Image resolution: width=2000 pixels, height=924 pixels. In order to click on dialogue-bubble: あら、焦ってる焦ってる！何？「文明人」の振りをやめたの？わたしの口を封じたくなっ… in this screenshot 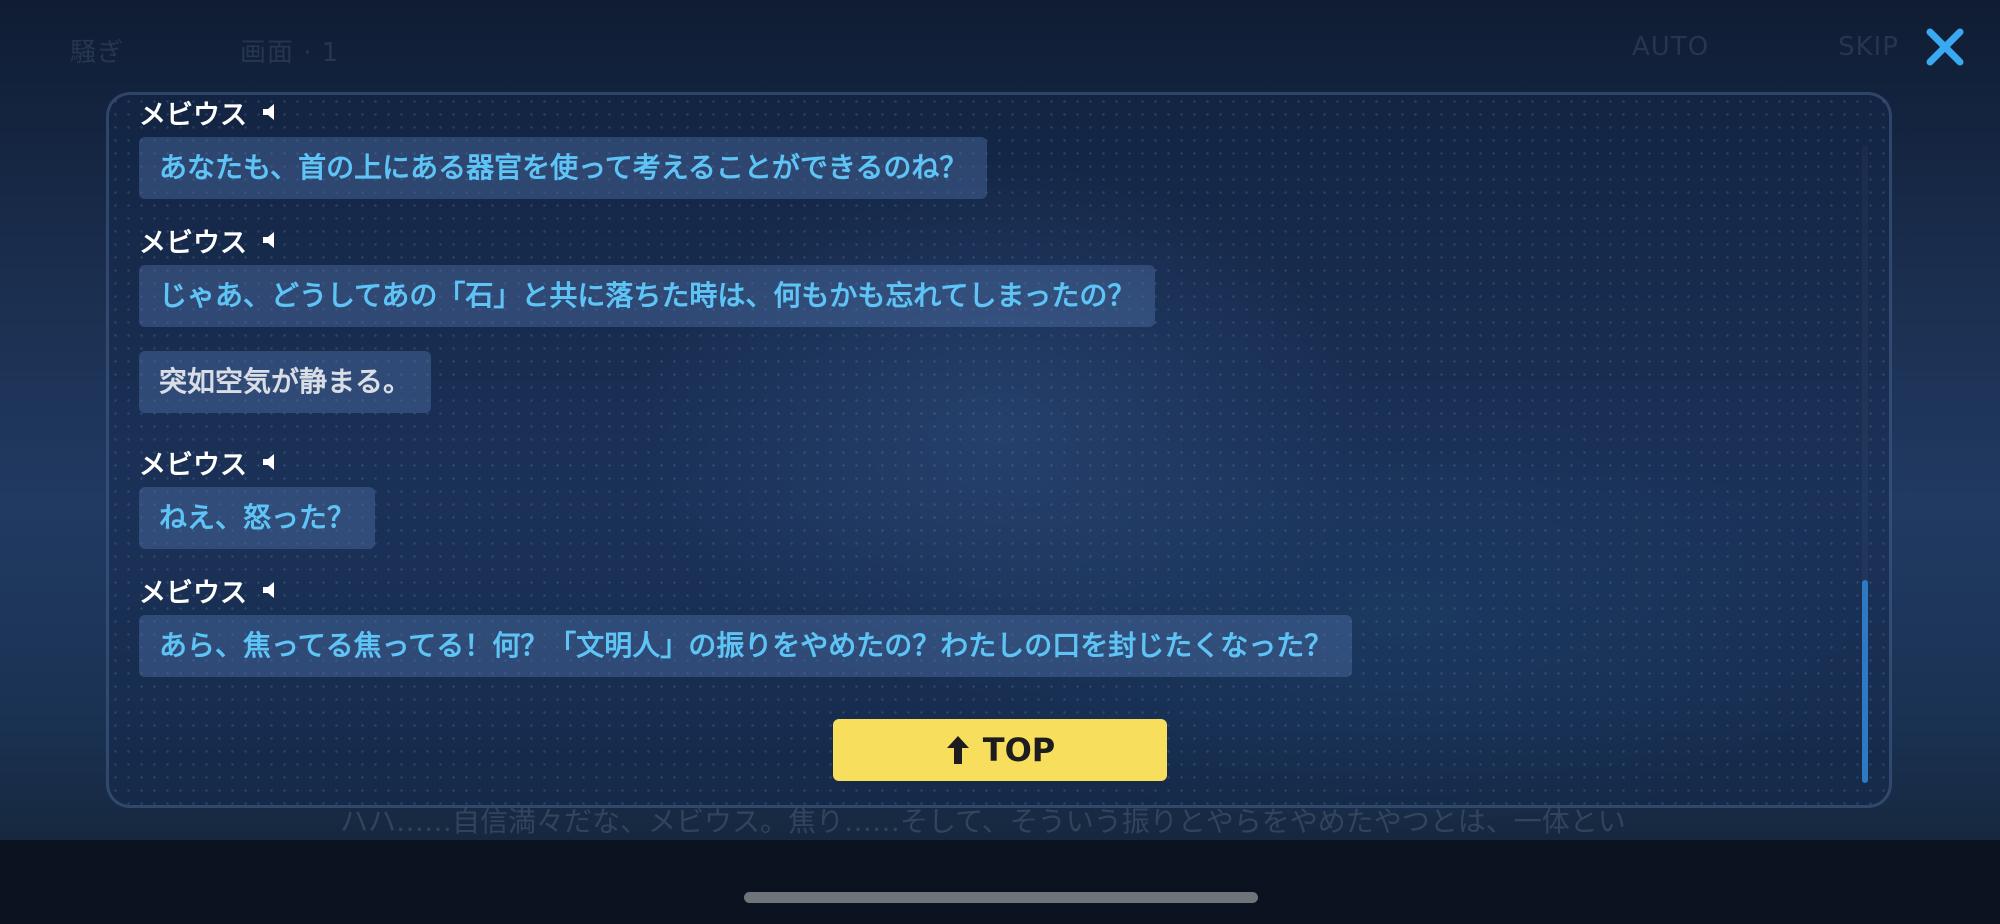, I will do `click(746, 646)`.